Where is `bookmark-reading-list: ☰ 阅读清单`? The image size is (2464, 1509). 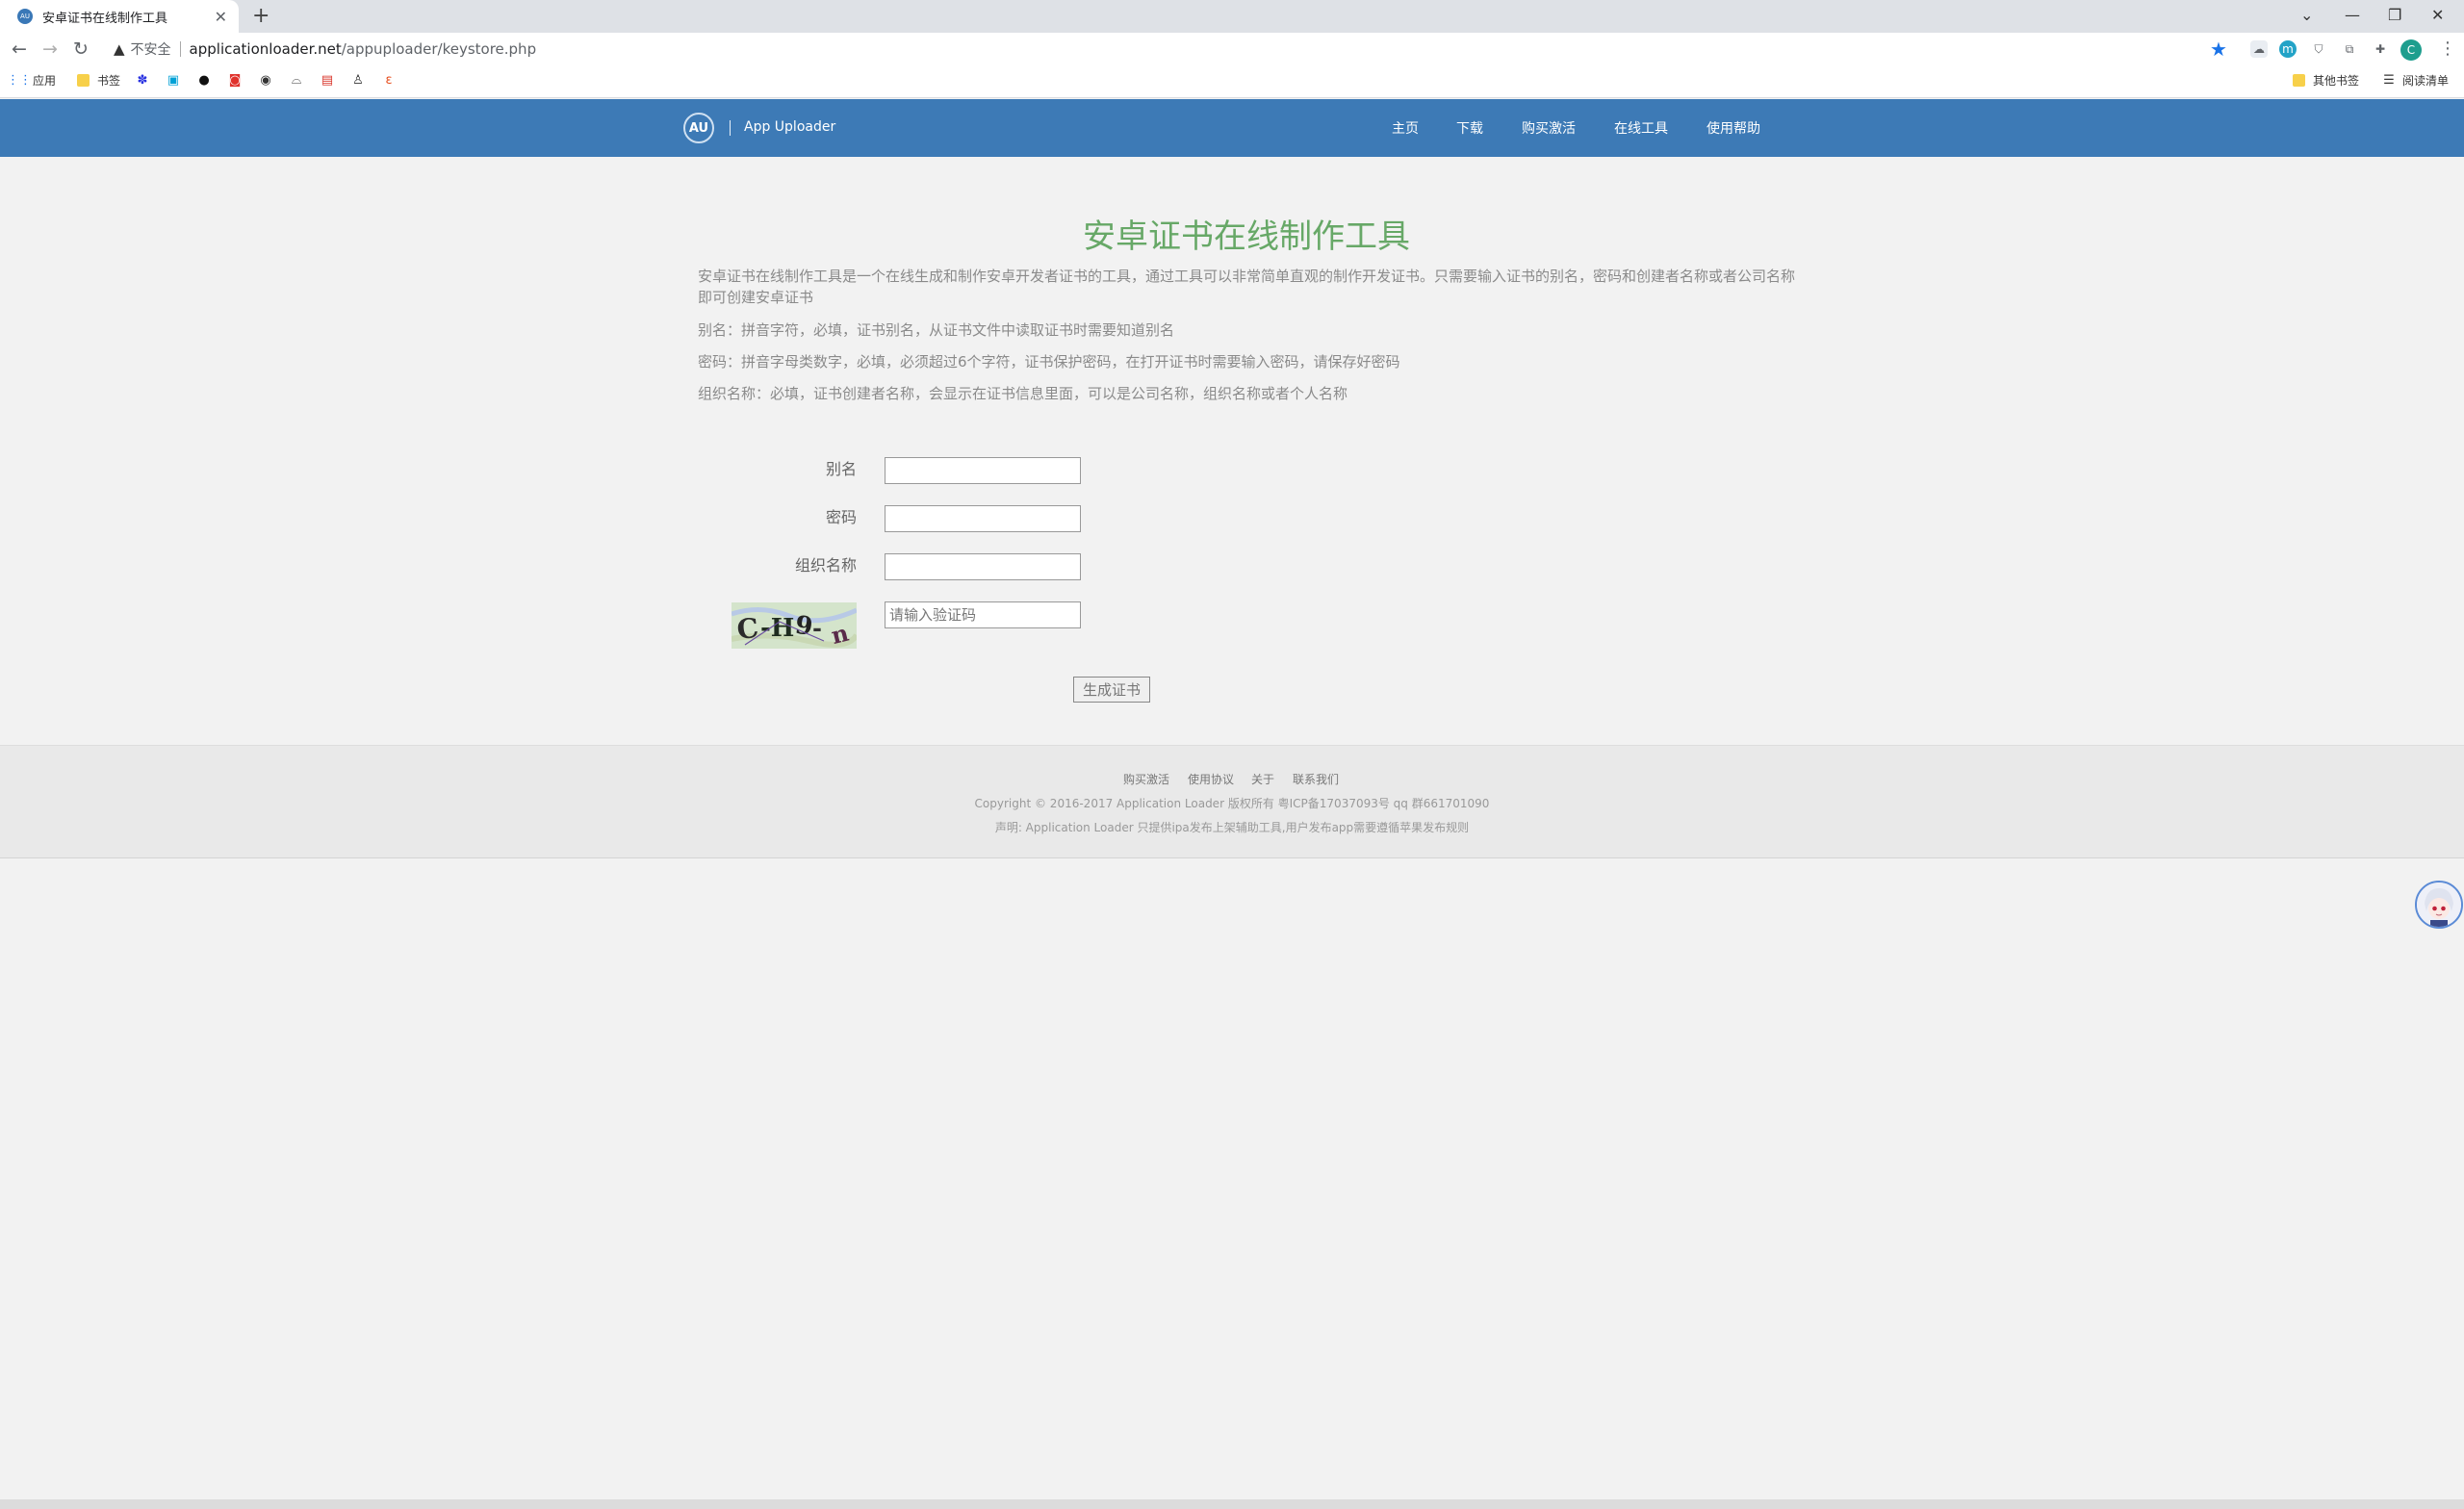
bookmark-reading-list: ☰ 阅读清单 is located at coordinates (2415, 80).